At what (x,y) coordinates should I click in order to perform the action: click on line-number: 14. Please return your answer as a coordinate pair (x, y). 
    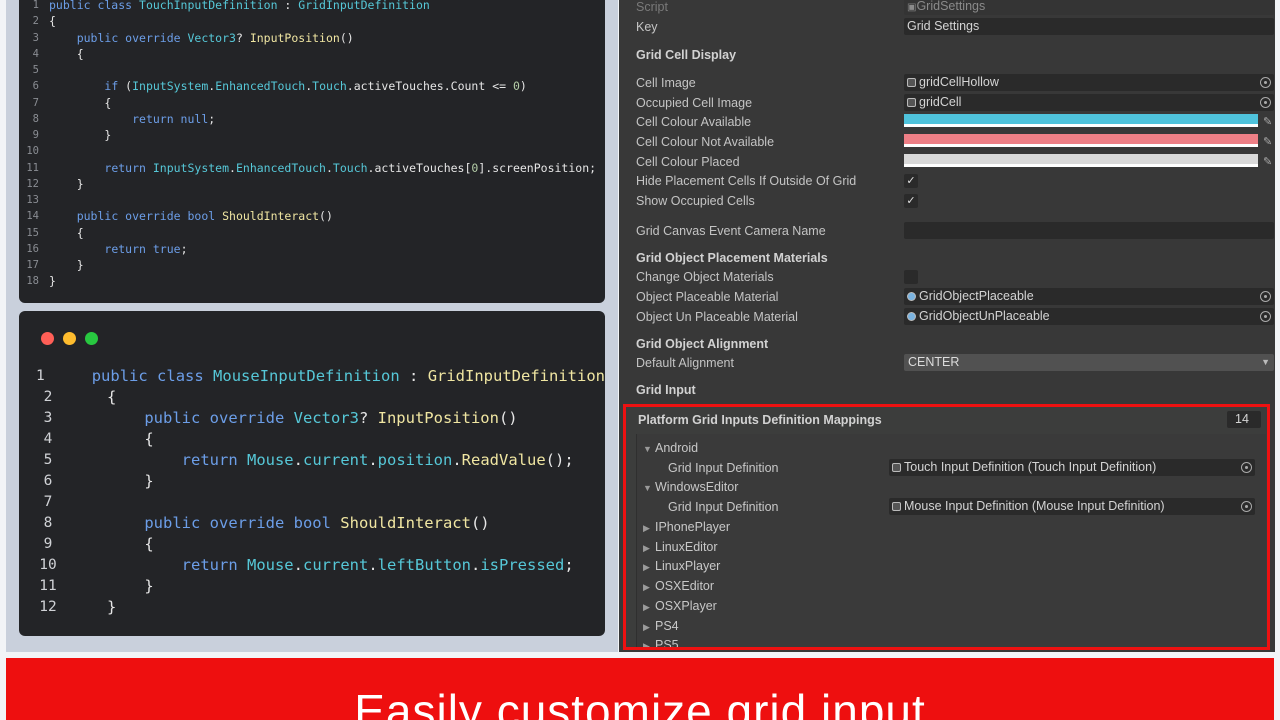
    Looking at the image, I should click on (32, 216).